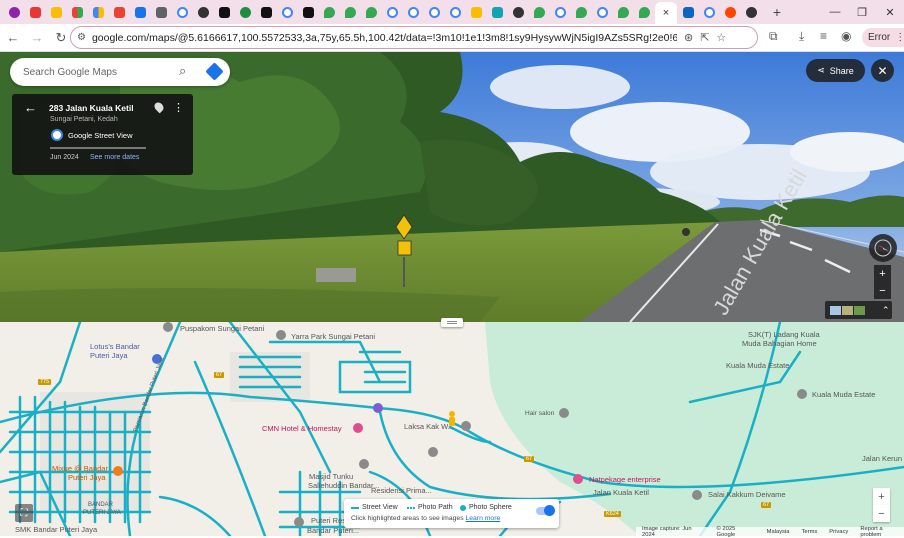 This screenshot has width=904, height=538. Describe the element at coordinates (835, 70) in the screenshot. I see `share-button: ⋖ Share` at that location.